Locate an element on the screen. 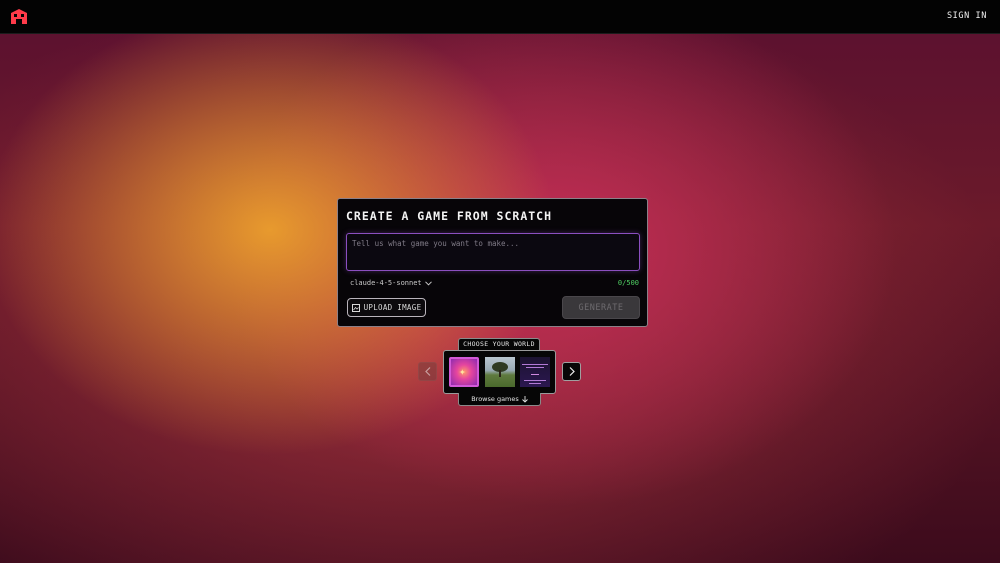 The image size is (1000, 563). card-title: CREATE A GAME FROM SCRATCH is located at coordinates (449, 216).